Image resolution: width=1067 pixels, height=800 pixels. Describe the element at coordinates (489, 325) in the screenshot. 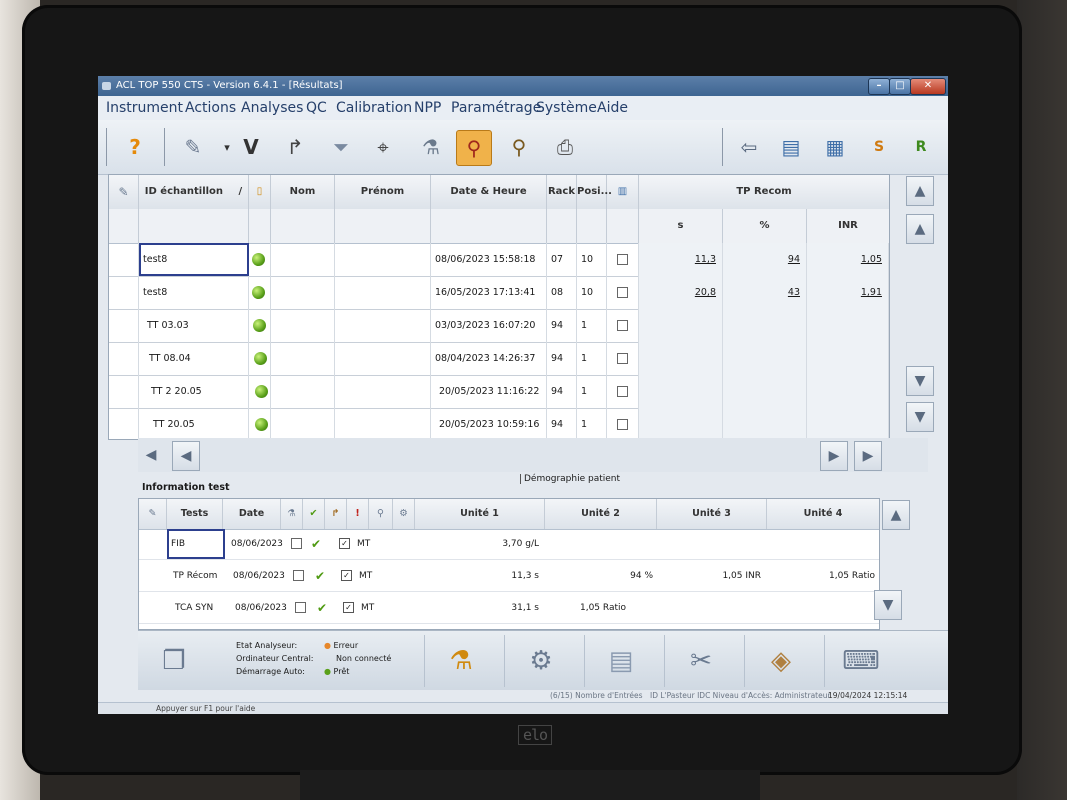

I see `date-cell: 03/03/2023 16:07:20` at that location.